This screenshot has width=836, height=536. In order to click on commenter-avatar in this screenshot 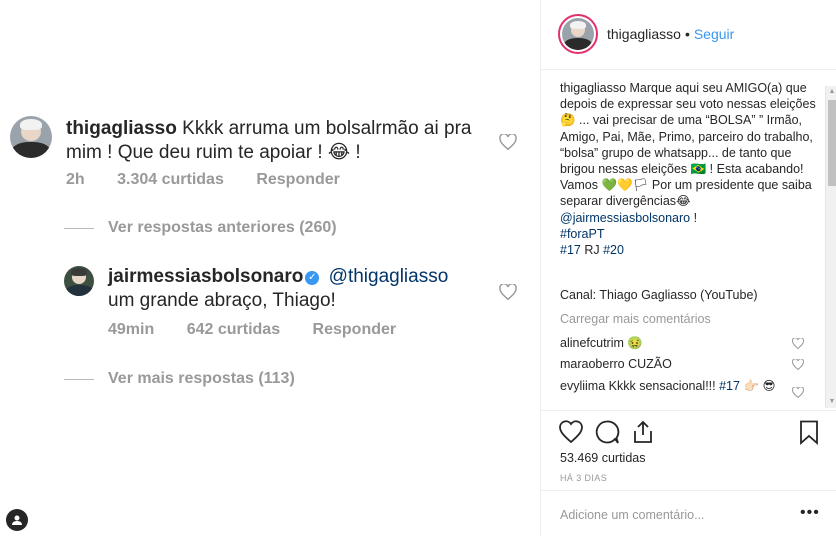, I will do `click(31, 137)`.